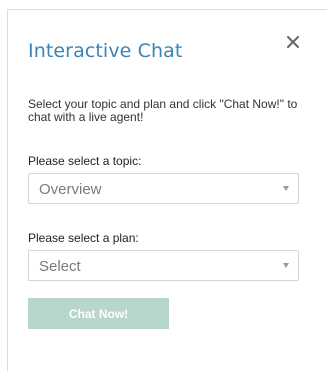 This screenshot has height=371, width=327. Describe the element at coordinates (163, 188) in the screenshot. I see `topic-select: Overview` at that location.